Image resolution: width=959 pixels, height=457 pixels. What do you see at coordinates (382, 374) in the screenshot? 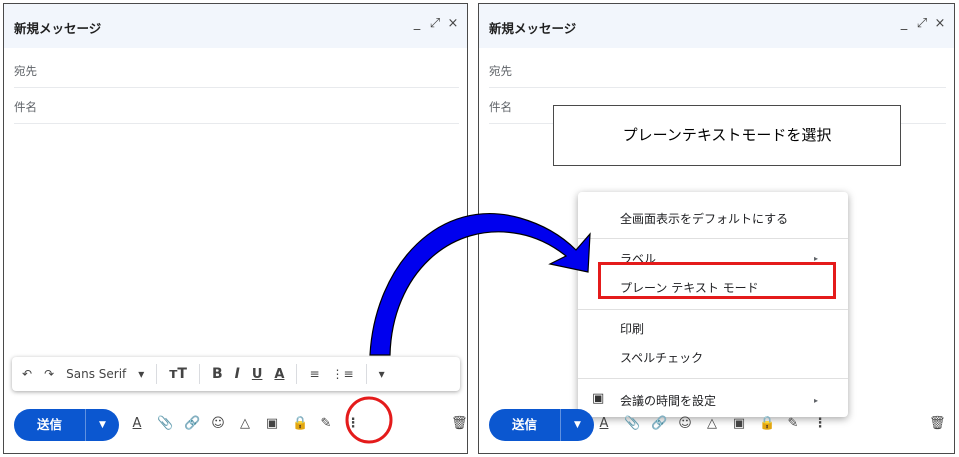
I see `more-formatting-icon: ▾` at bounding box center [382, 374].